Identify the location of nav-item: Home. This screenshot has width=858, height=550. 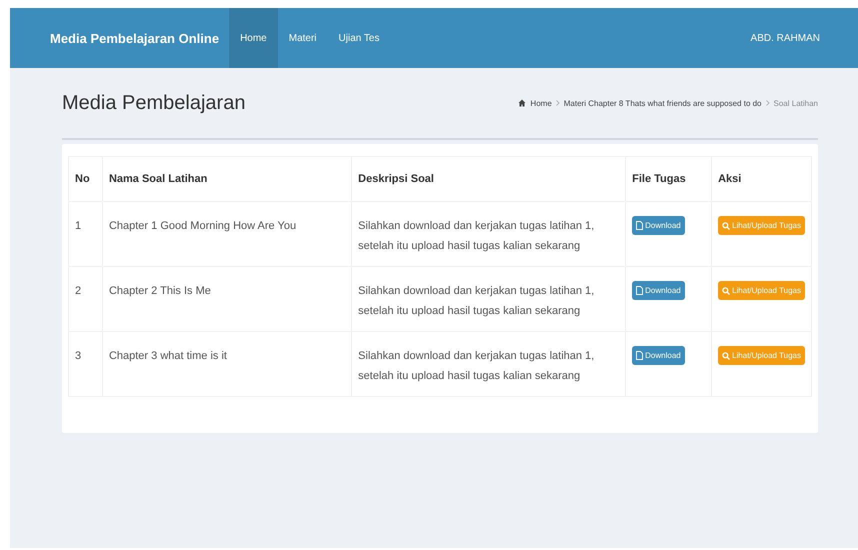
(253, 38).